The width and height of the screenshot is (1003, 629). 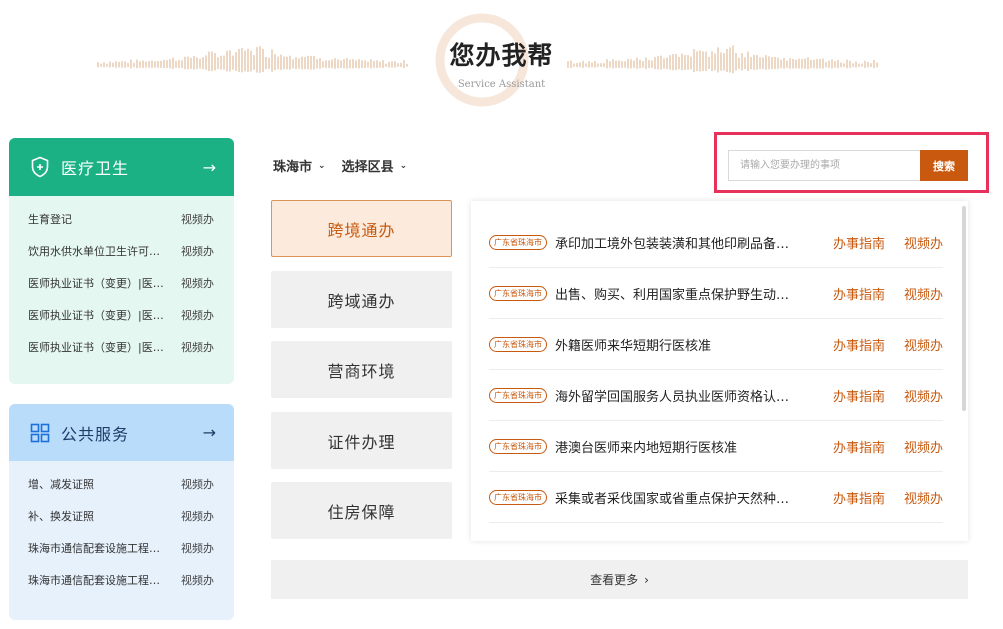 I want to click on grid-icon, so click(x=40, y=433).